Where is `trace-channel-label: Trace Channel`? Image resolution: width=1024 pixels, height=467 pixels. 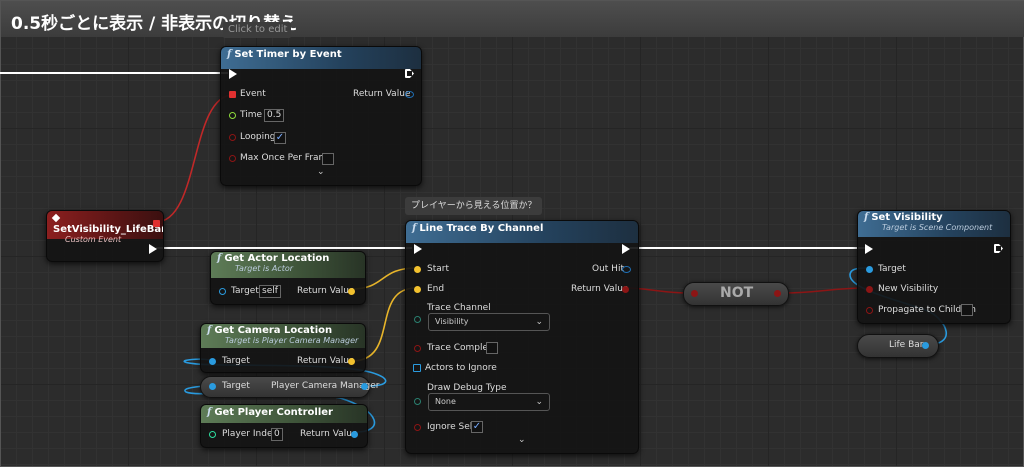
trace-channel-label: Trace Channel is located at coordinates (459, 308).